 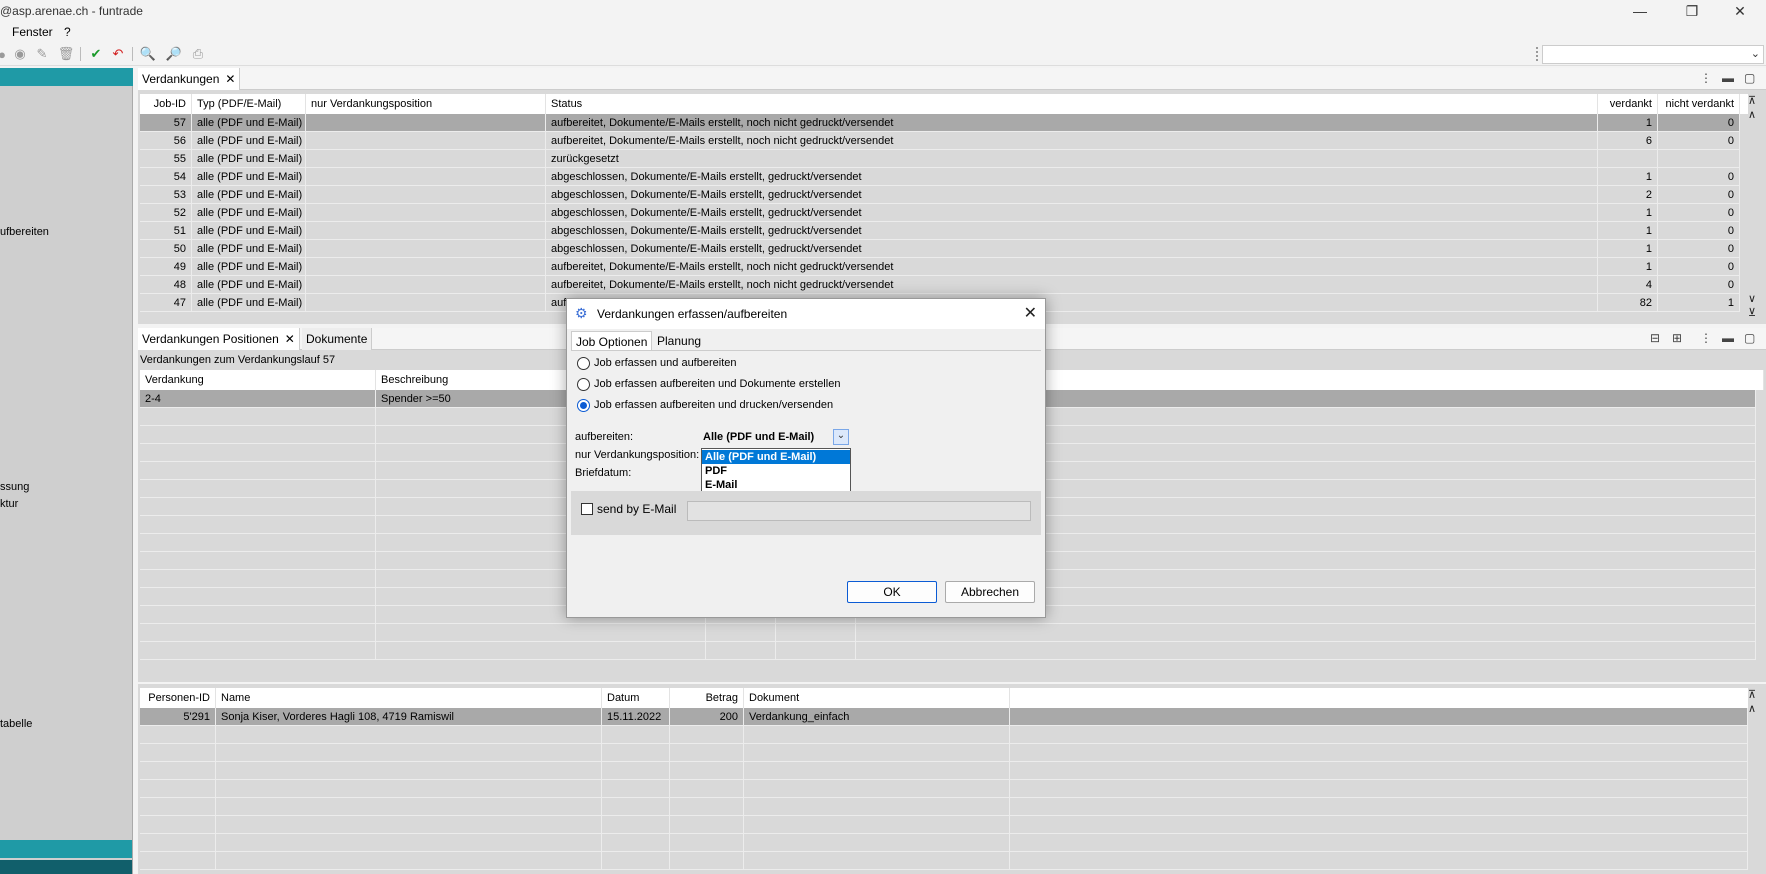 What do you see at coordinates (877, 698) in the screenshot?
I see `col-dokument: Dokument` at bounding box center [877, 698].